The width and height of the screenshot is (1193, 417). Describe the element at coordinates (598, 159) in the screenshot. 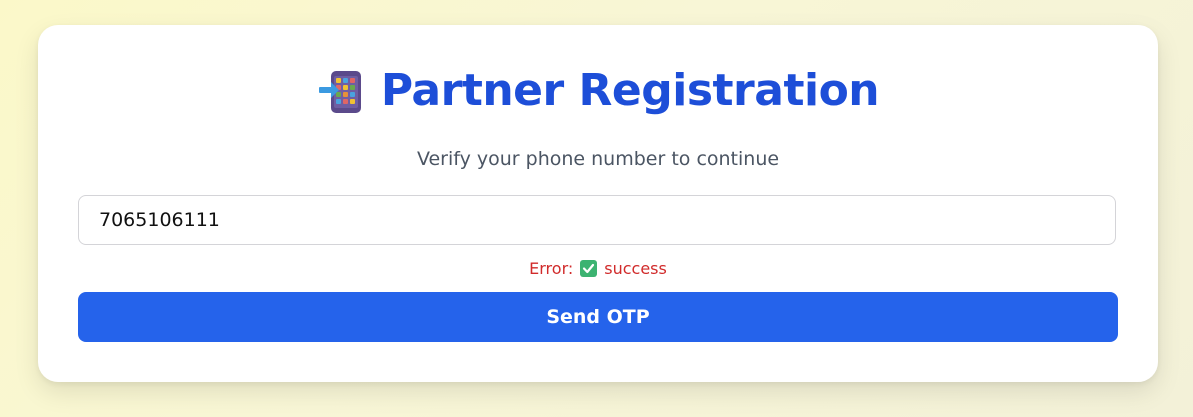

I see `subtitle: Verify your phone number to continue` at that location.